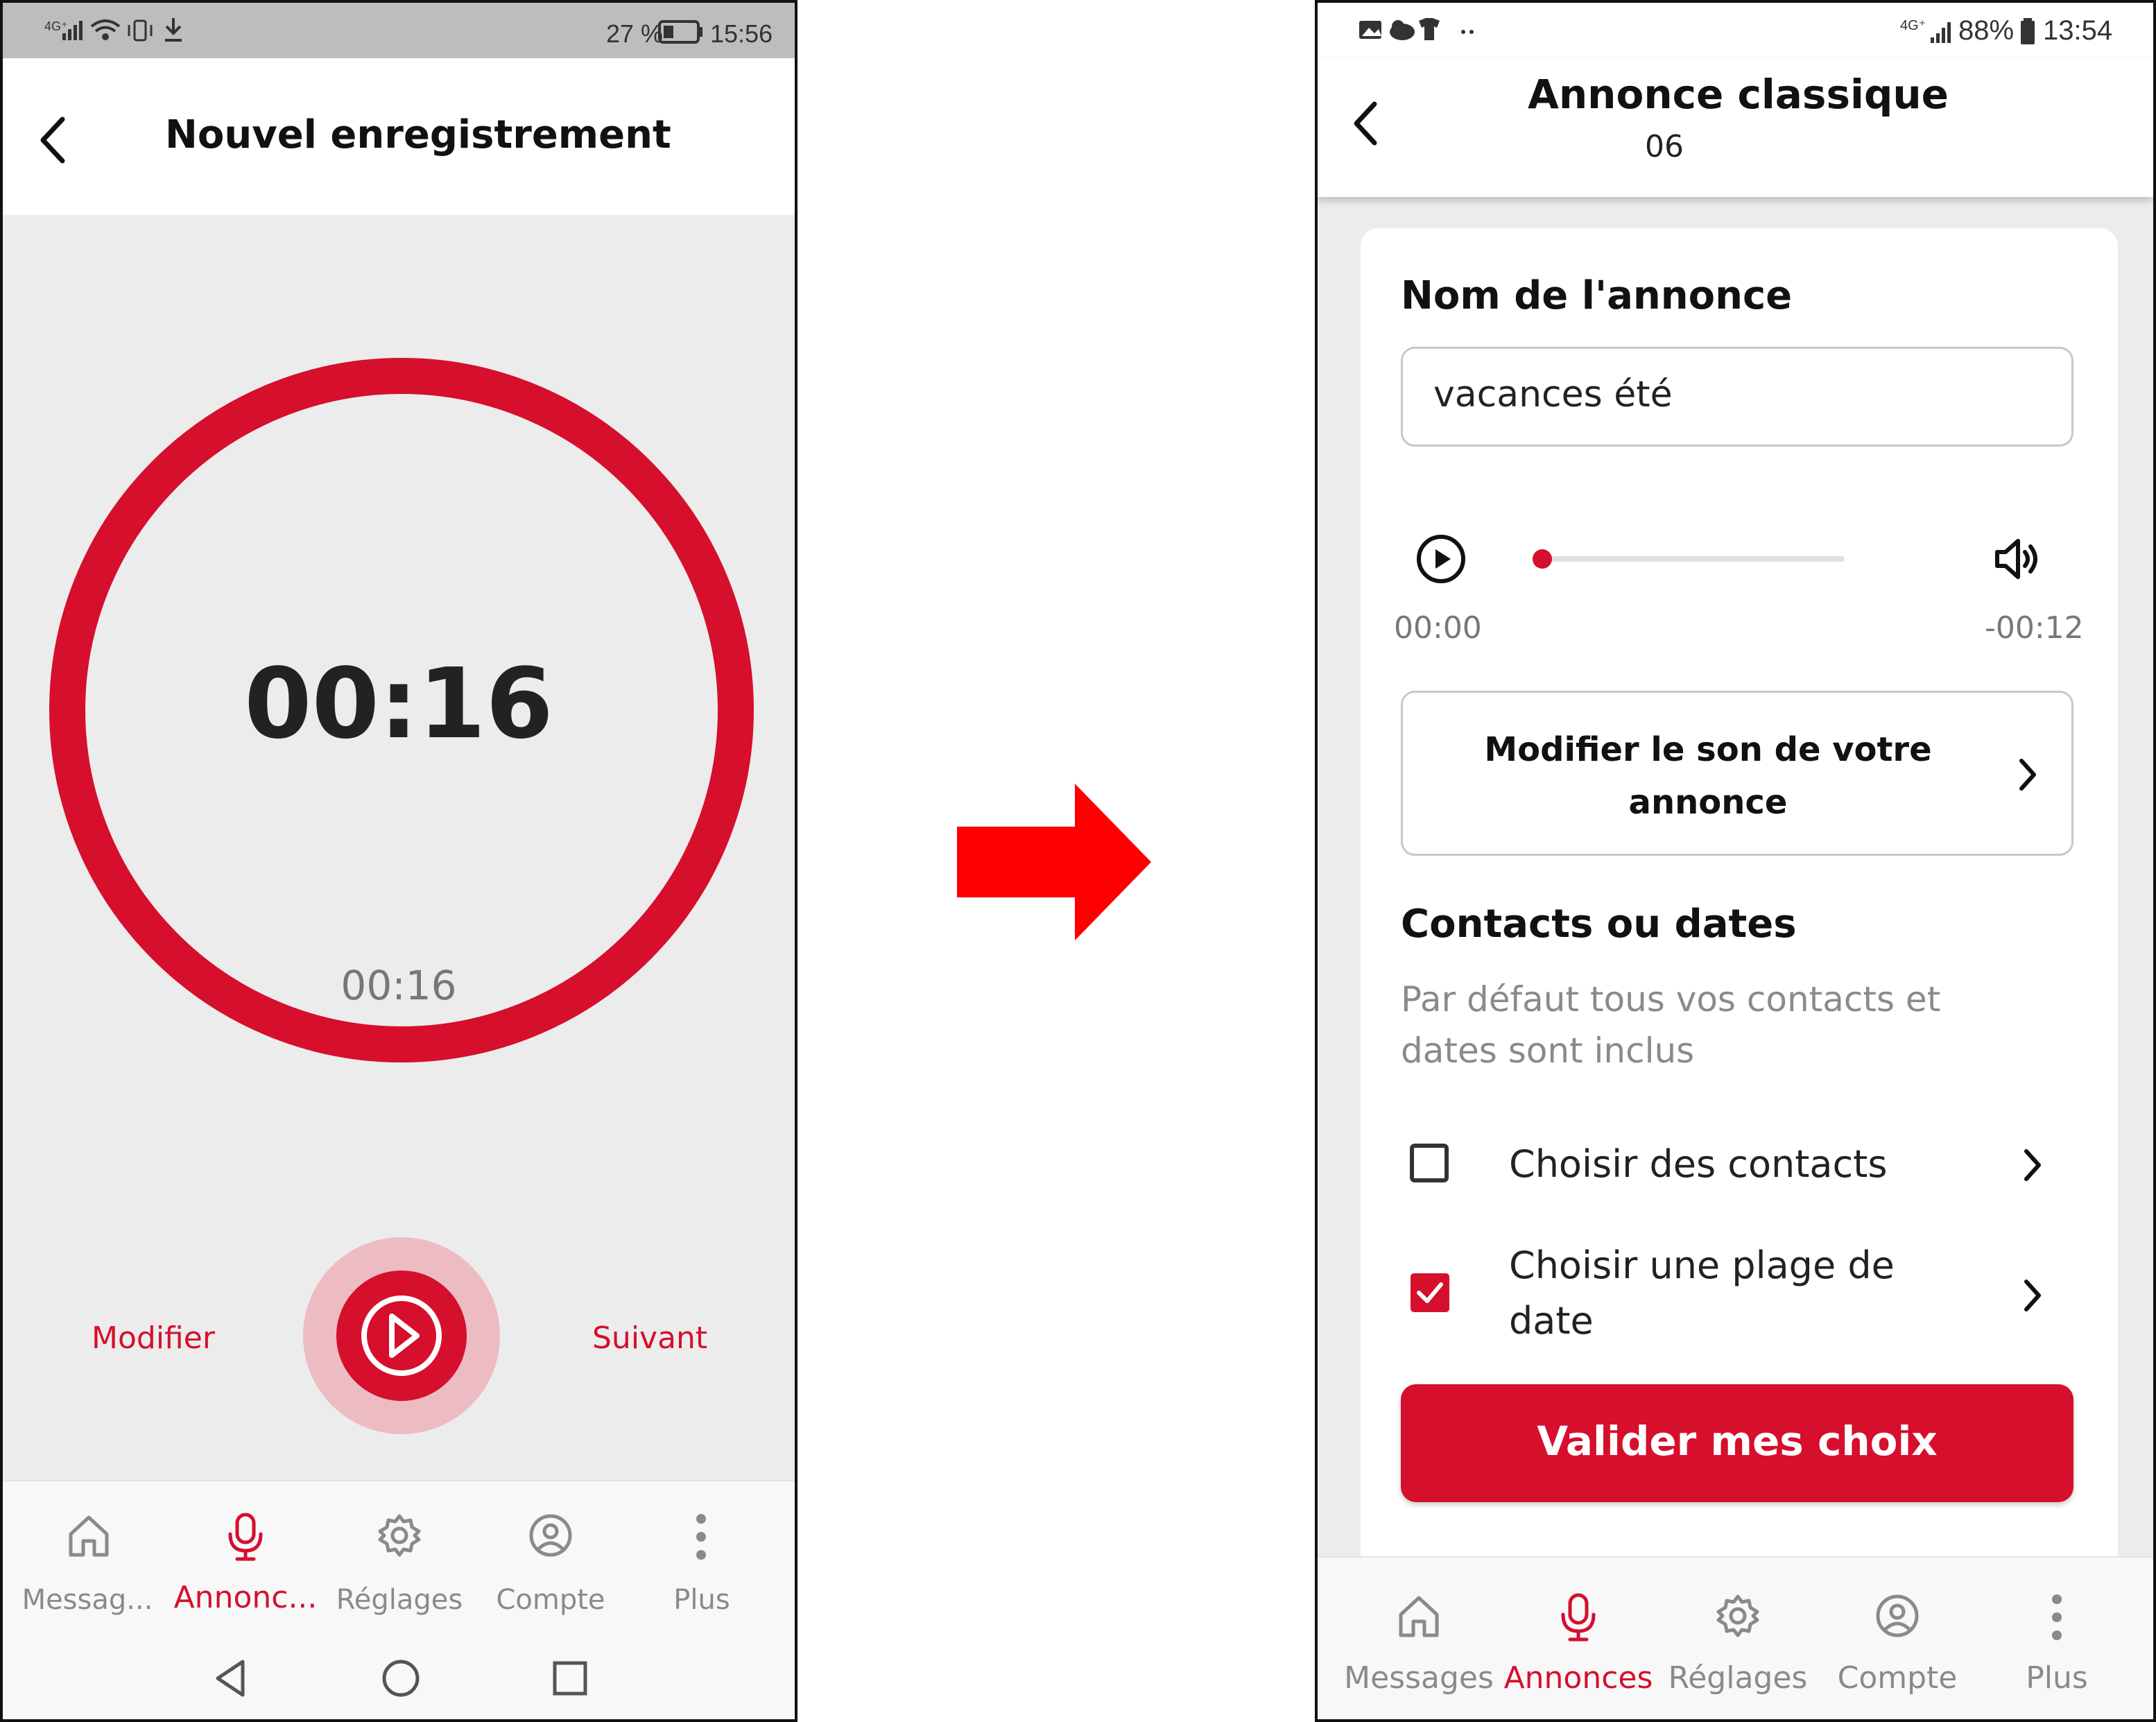 This screenshot has height=1722, width=2156. I want to click on system-nav, so click(399, 1676).